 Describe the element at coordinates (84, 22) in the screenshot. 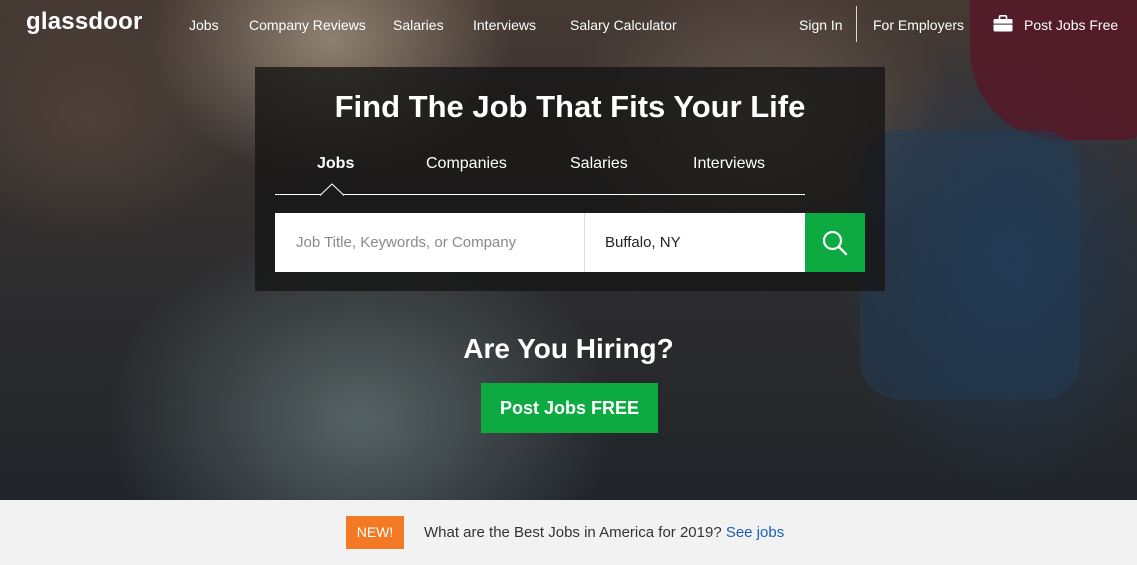

I see `glassdoor-logo: glassdoor` at that location.